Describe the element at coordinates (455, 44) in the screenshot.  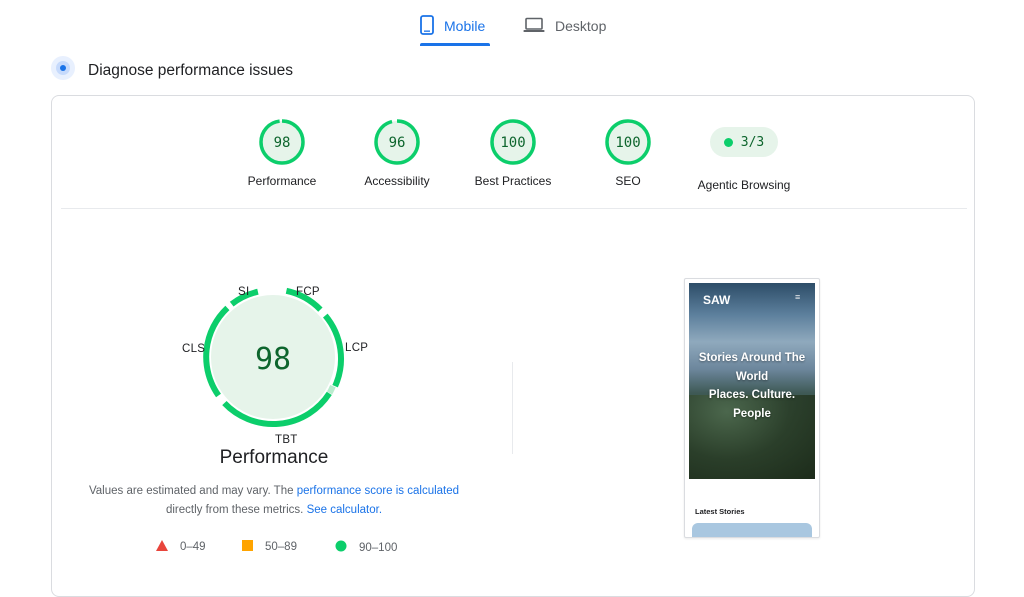
I see `active-tab-indicator` at that location.